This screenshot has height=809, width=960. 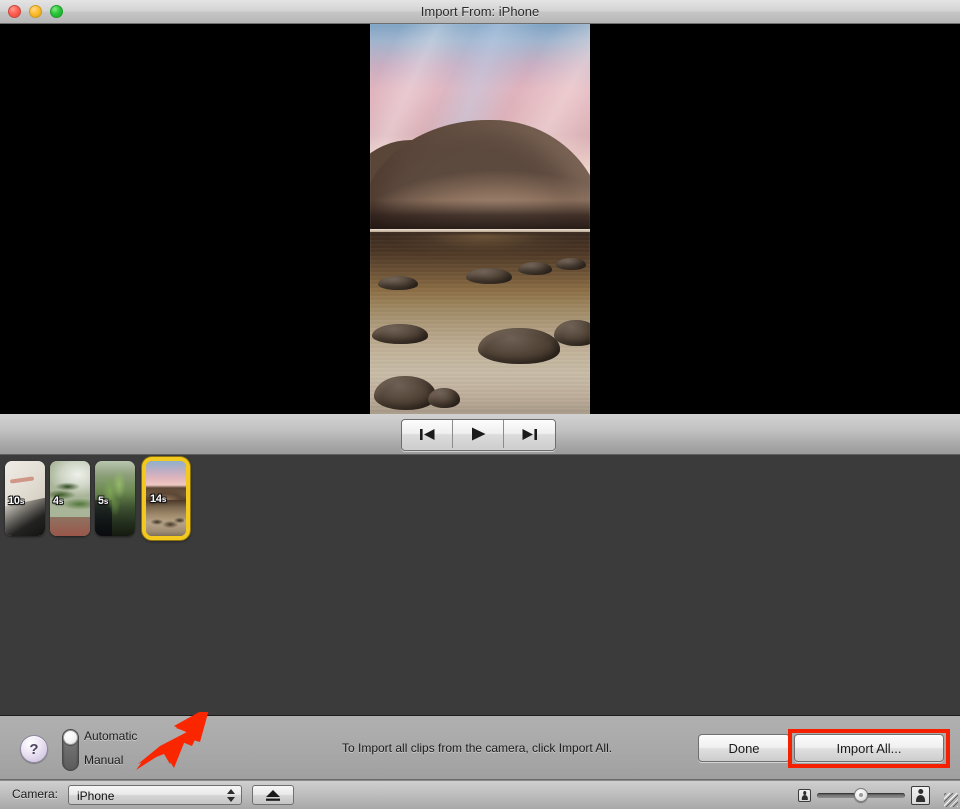 What do you see at coordinates (804, 795) in the screenshot?
I see `person-small-icon` at bounding box center [804, 795].